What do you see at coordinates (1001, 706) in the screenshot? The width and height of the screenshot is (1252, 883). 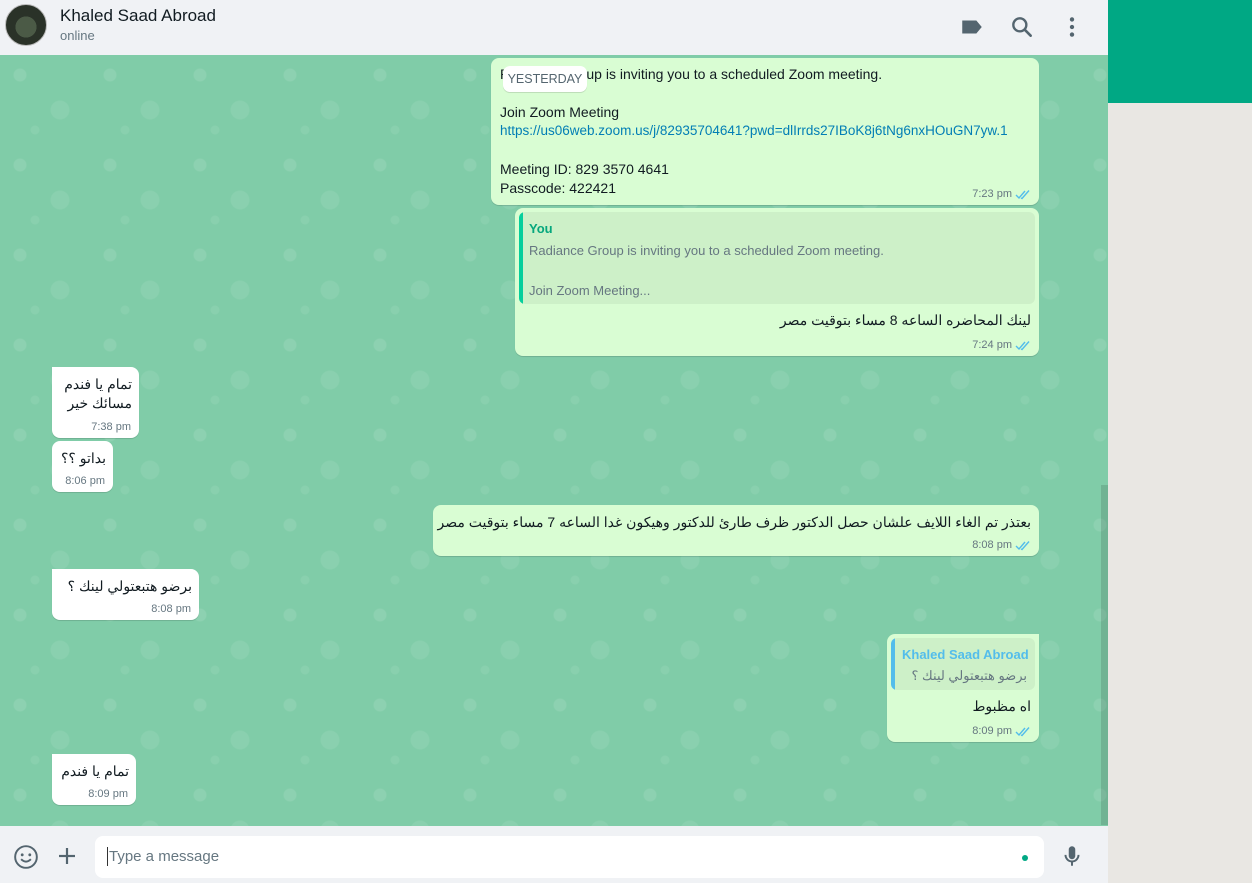 I see `message-text: اه مظبوط` at bounding box center [1001, 706].